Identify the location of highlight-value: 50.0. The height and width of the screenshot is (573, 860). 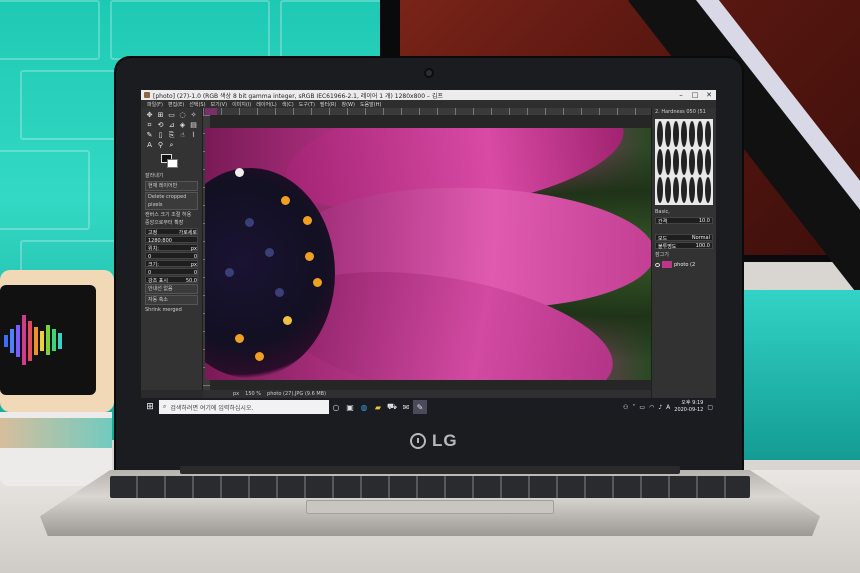
(191, 281).